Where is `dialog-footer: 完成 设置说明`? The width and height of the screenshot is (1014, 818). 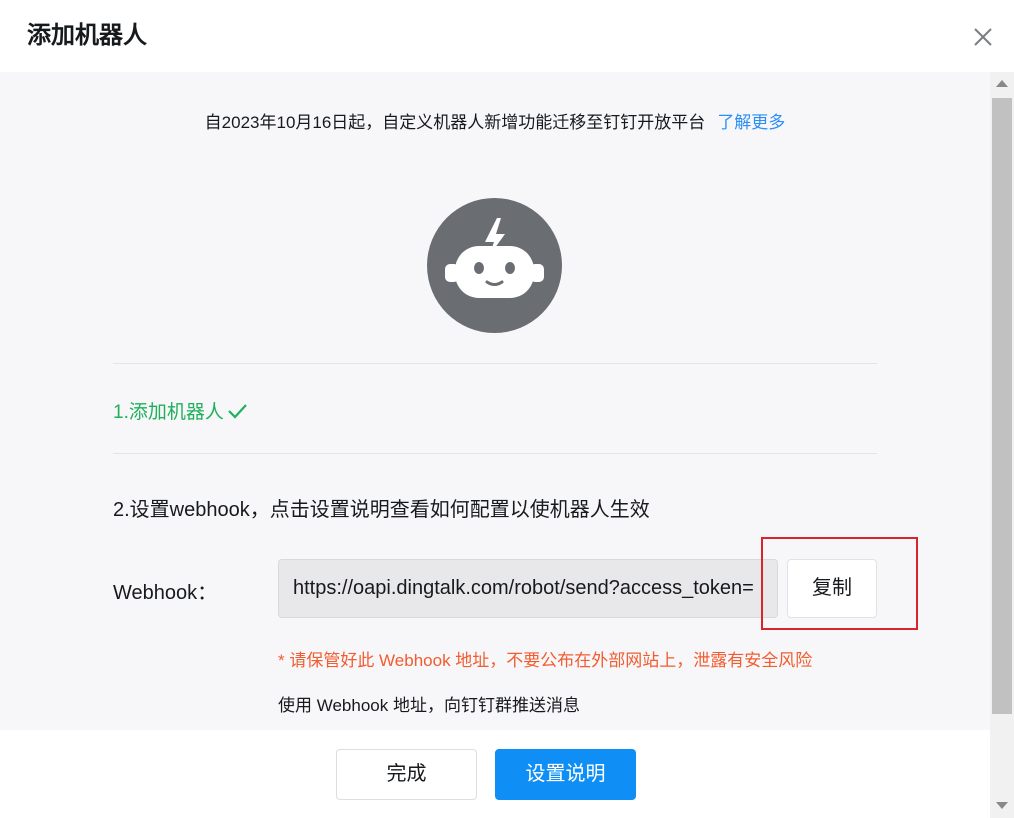
dialog-footer: 完成 设置说明 is located at coordinates (495, 774).